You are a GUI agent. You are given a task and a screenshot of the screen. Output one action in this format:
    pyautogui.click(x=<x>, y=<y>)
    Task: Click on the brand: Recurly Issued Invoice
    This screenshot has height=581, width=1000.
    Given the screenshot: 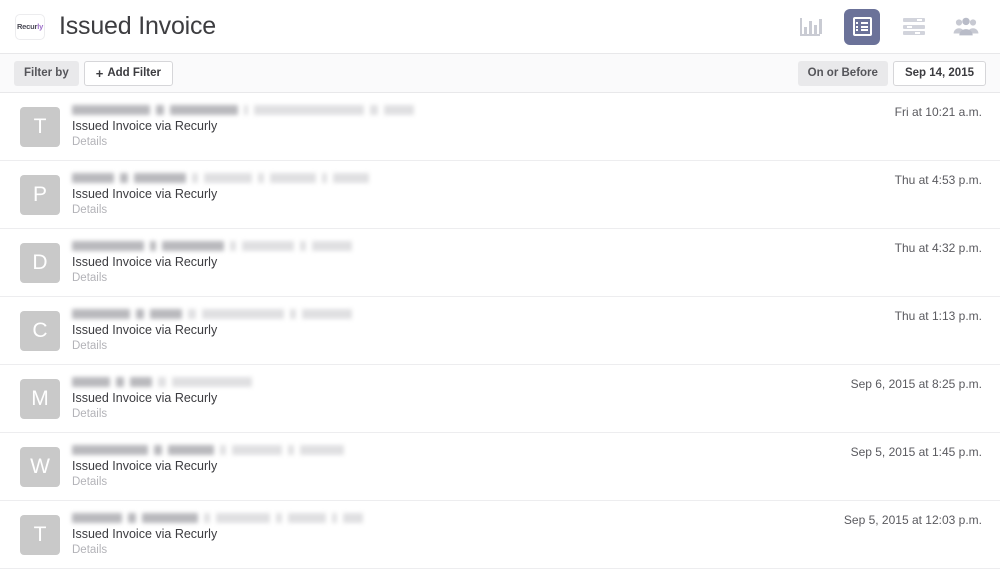 What is the action you would take?
    pyautogui.click(x=115, y=28)
    